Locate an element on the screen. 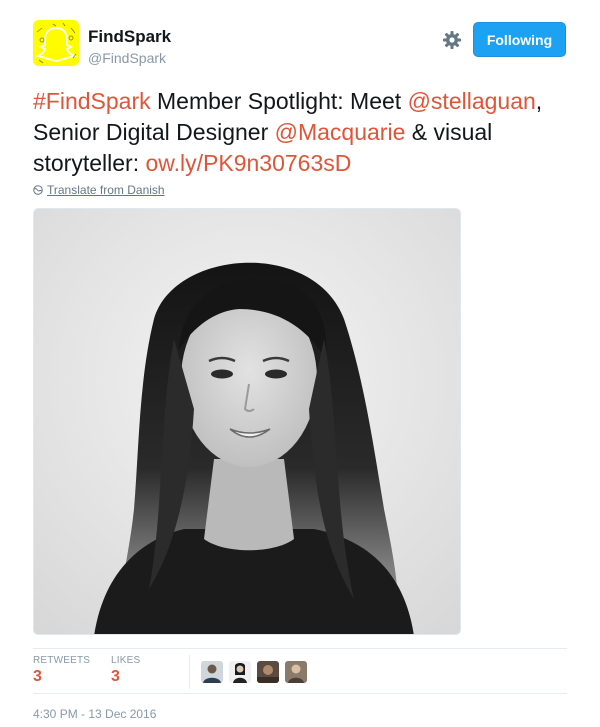 The height and width of the screenshot is (727, 600). tweet-timestamp: 4:30 PM - 13 Dec 2016 is located at coordinates (94, 714).